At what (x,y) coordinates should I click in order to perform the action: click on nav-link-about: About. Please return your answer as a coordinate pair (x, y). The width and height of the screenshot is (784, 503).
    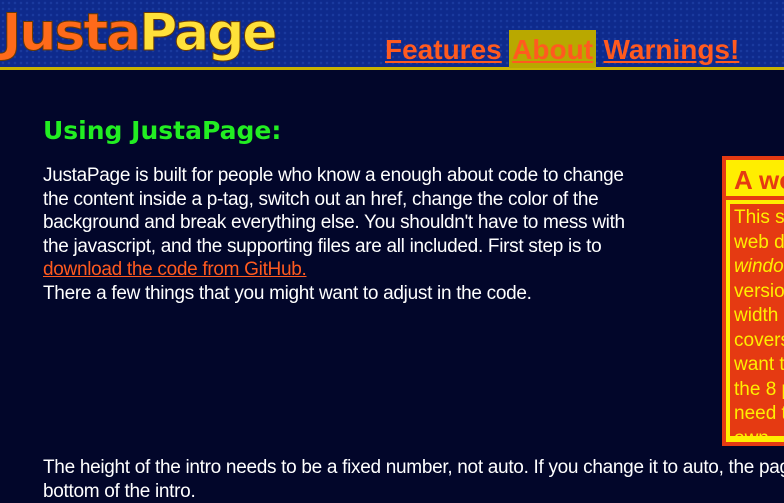
    Looking at the image, I should click on (553, 49).